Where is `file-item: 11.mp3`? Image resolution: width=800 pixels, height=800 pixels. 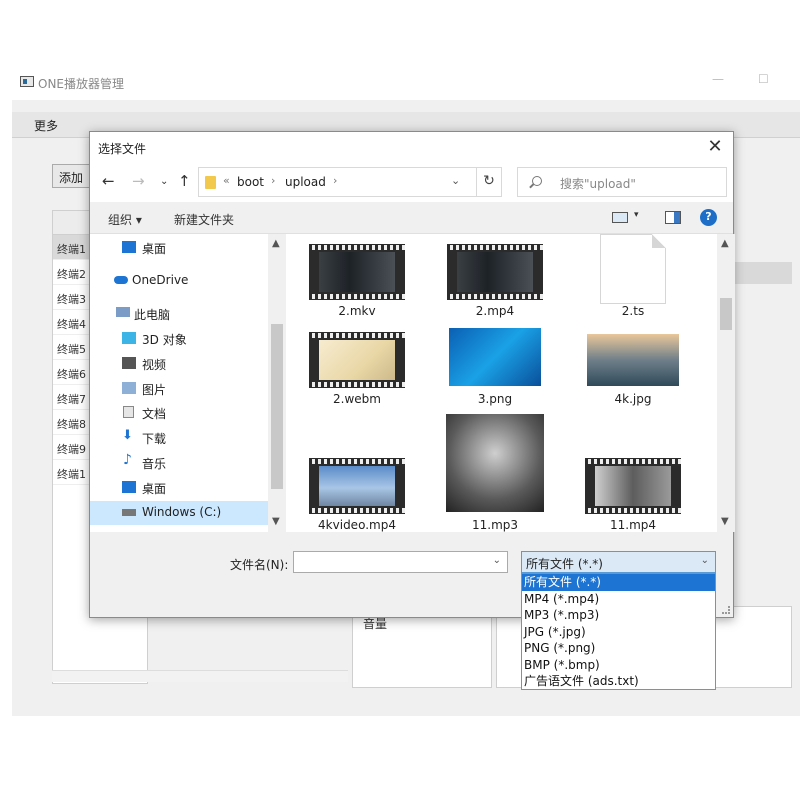
file-item: 11.mp3 is located at coordinates (495, 473).